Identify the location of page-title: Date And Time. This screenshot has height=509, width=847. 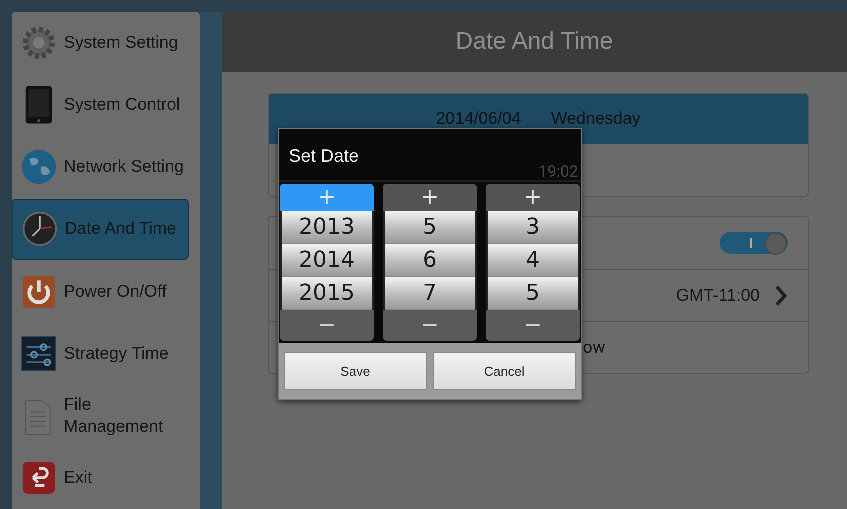
(535, 42).